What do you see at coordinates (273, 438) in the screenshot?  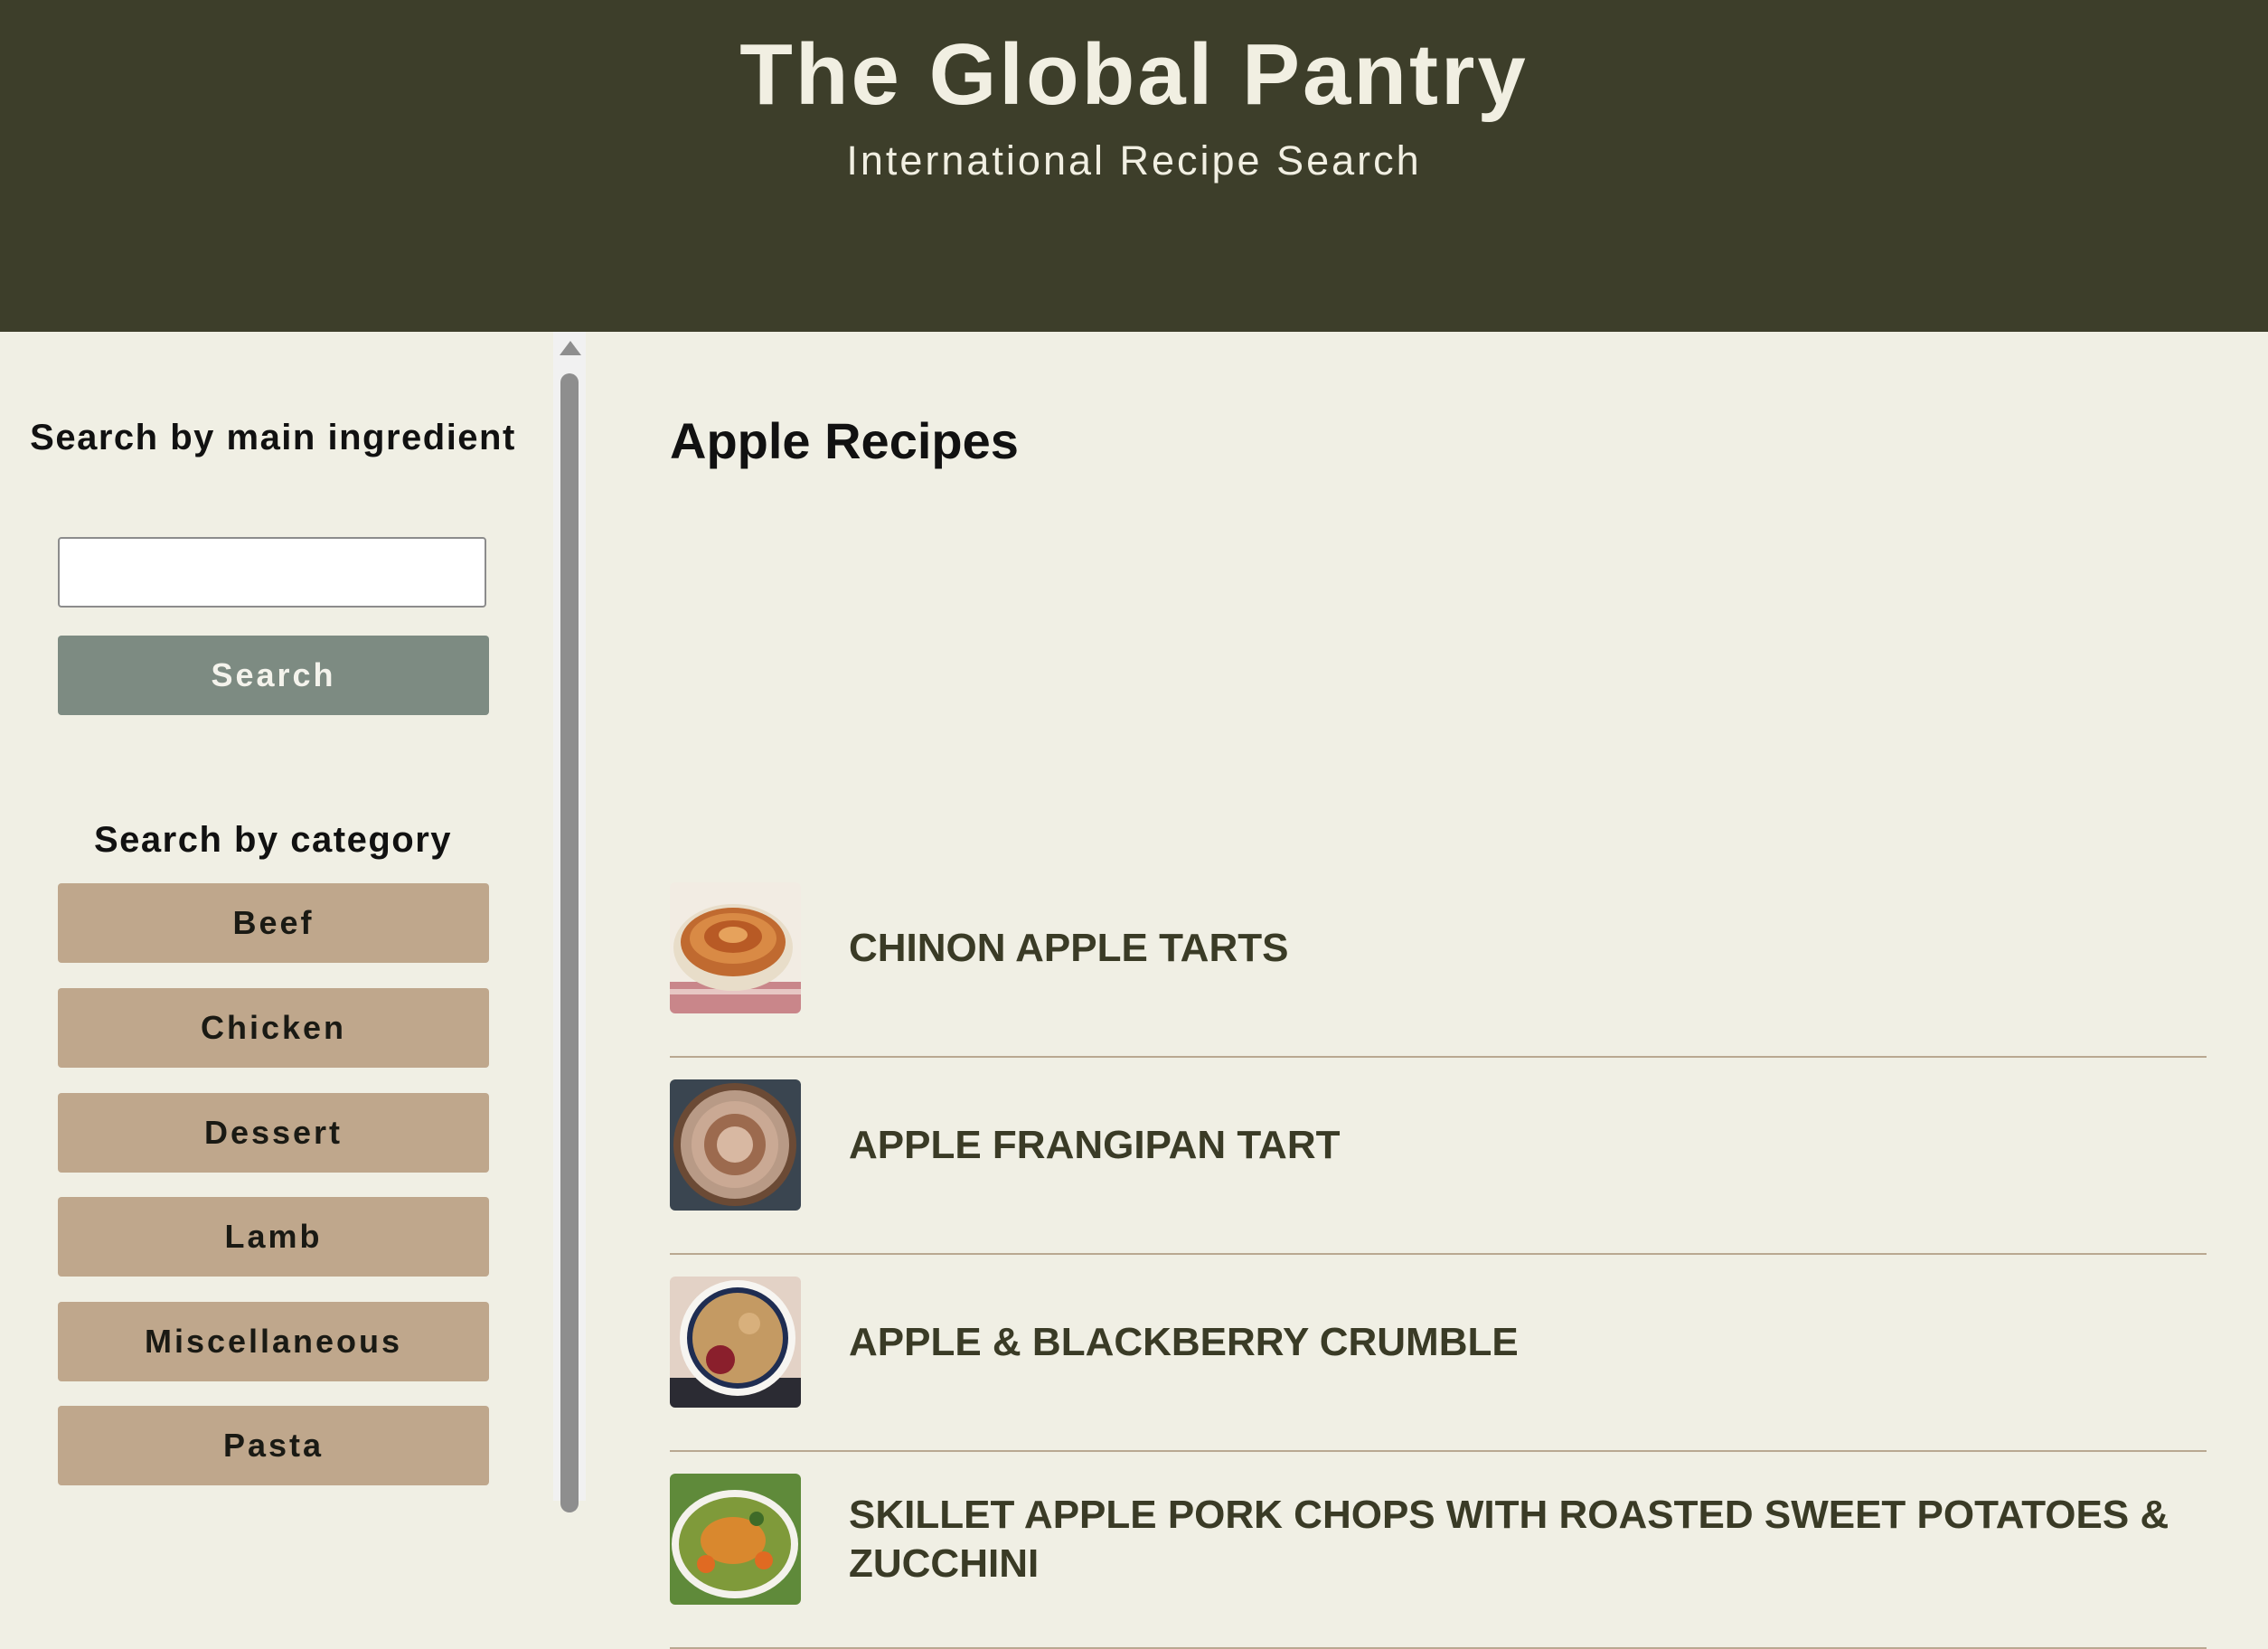 I see `ingredient-search-heading: Search by main ingredient` at bounding box center [273, 438].